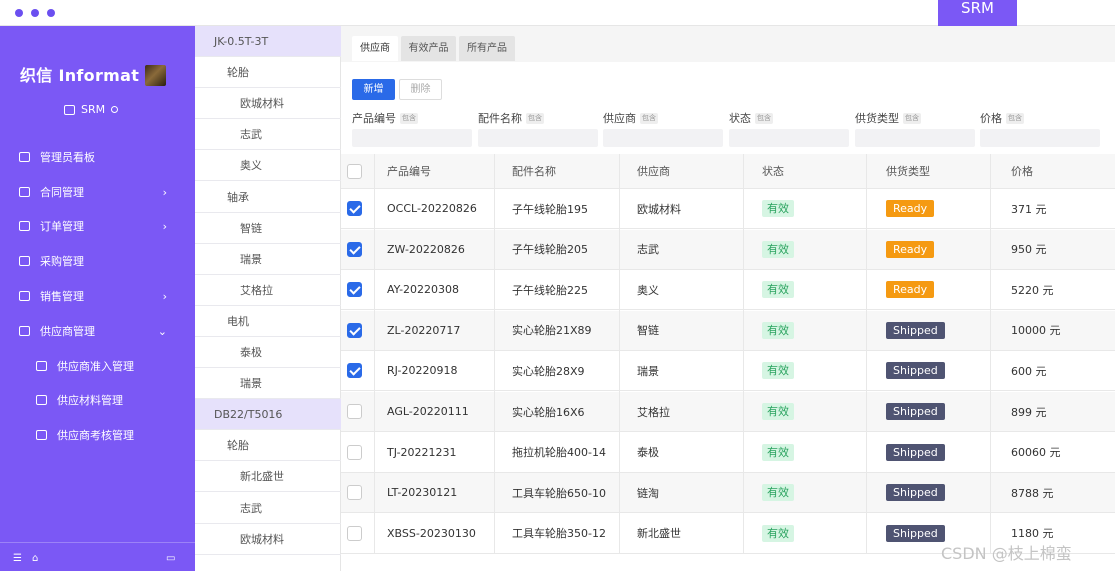  Describe the element at coordinates (728, 209) in the screenshot. I see `table-row: OCCL-20220826 子午线轮胎195 欧城材料 有效 Ready 371 元` at that location.